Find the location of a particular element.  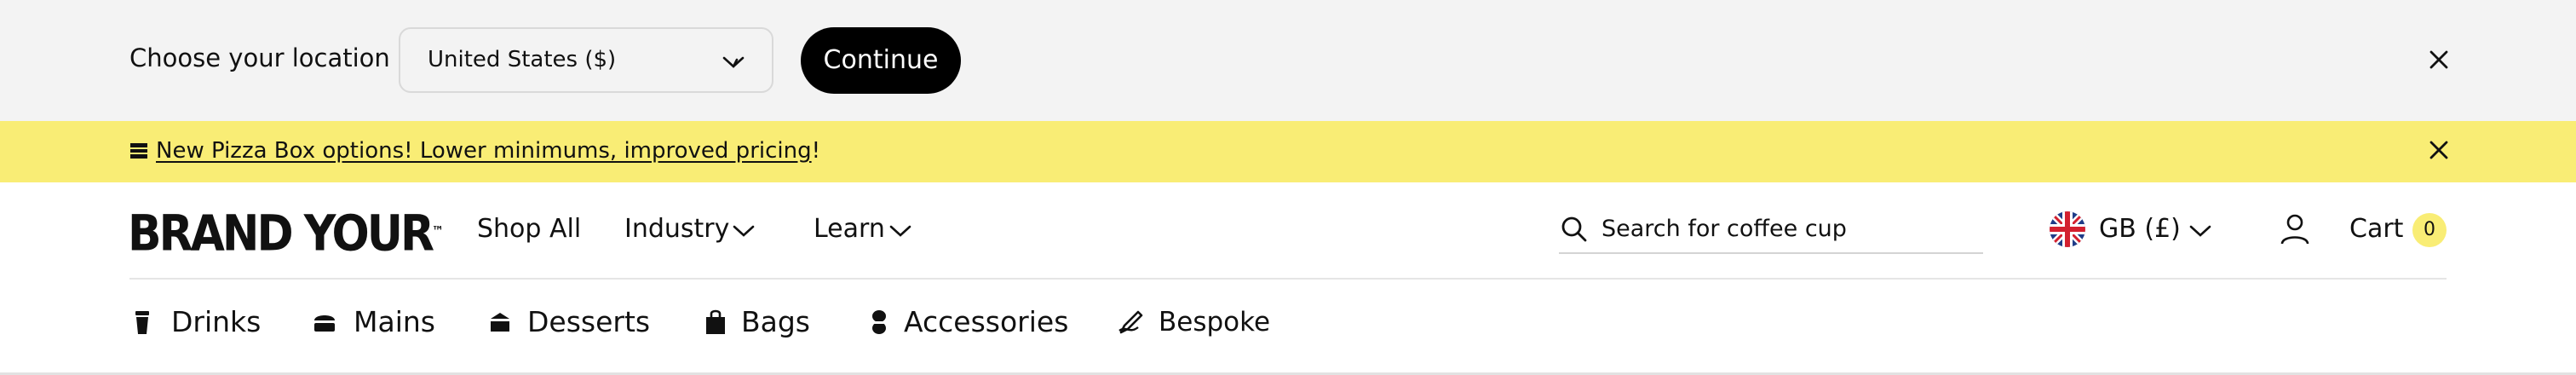

logo-text: BRAND YOUR is located at coordinates (281, 234).